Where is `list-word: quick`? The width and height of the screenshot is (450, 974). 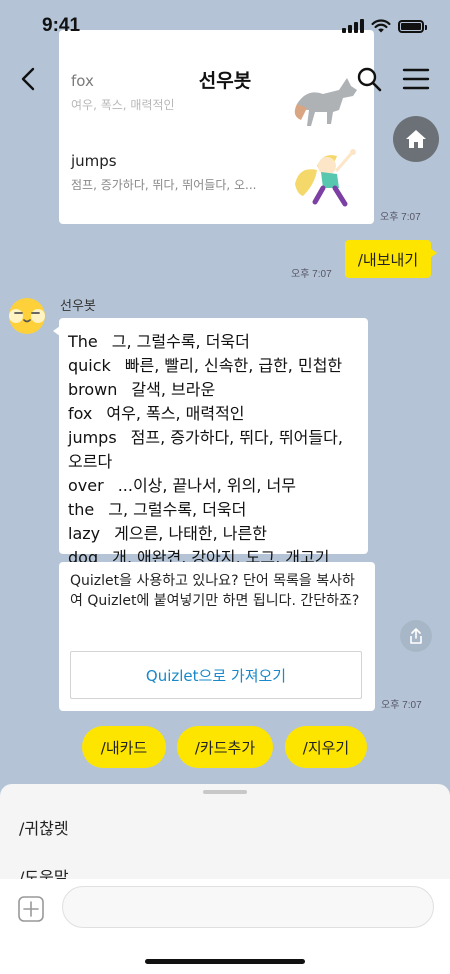
list-word: quick is located at coordinates (89, 365).